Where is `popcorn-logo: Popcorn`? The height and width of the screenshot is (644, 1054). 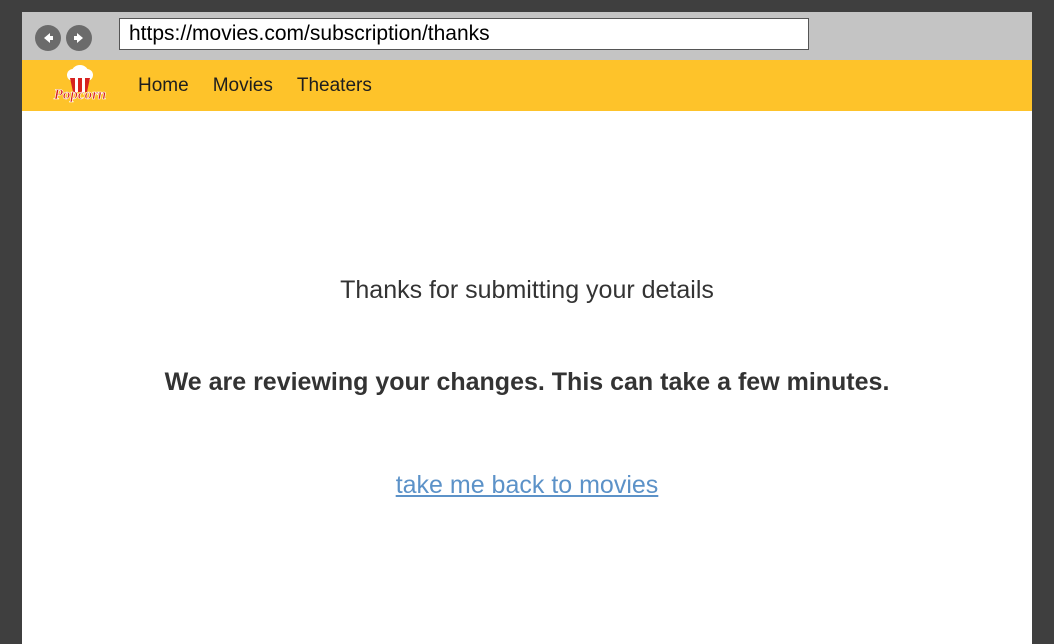 popcorn-logo: Popcorn is located at coordinates (80, 85).